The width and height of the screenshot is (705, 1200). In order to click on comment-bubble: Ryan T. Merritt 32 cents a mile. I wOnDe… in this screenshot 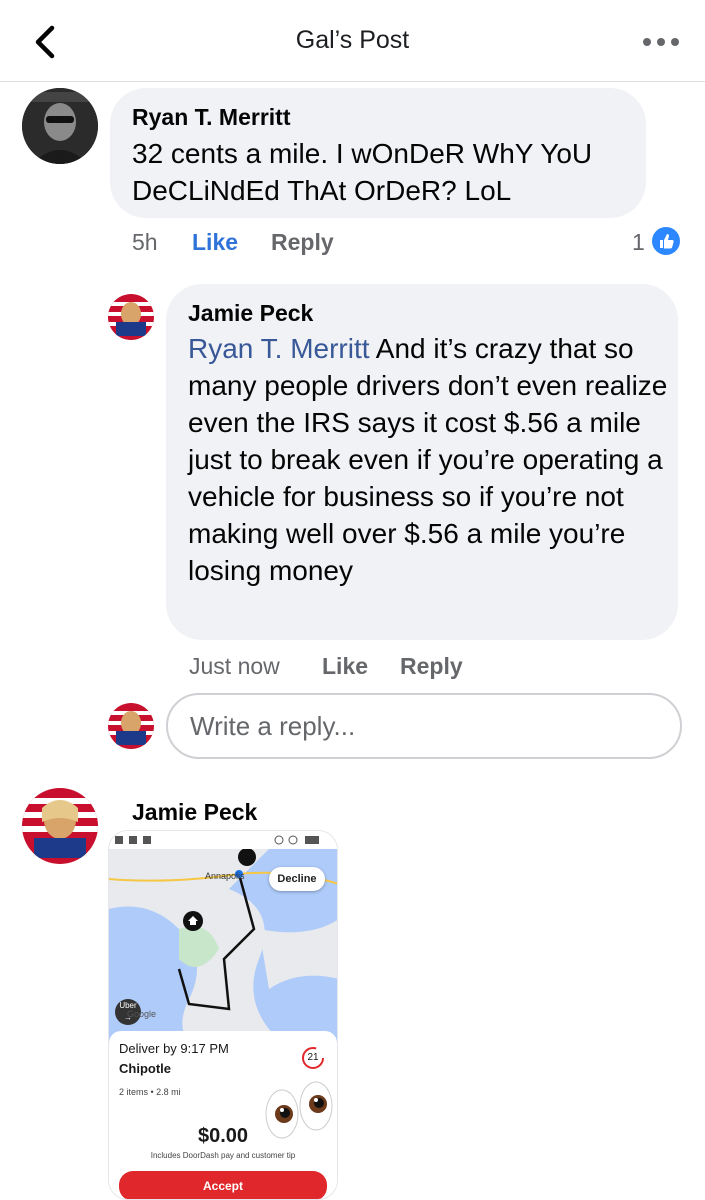, I will do `click(378, 153)`.